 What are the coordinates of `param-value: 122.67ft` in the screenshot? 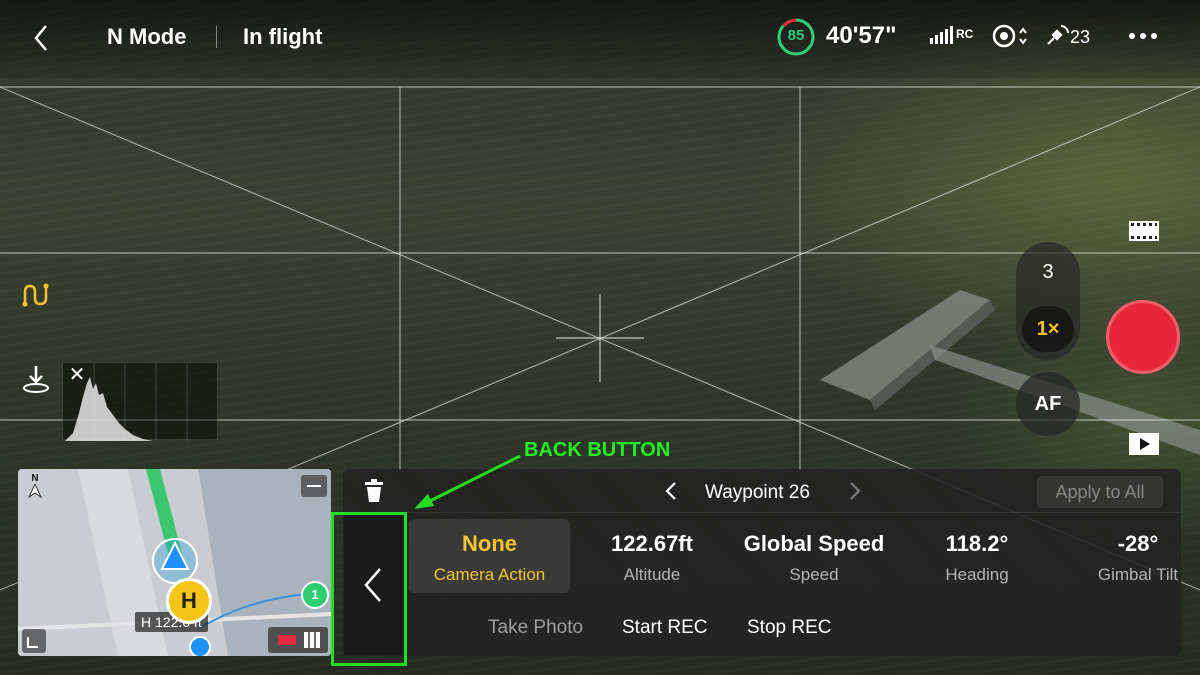 It's located at (652, 543).